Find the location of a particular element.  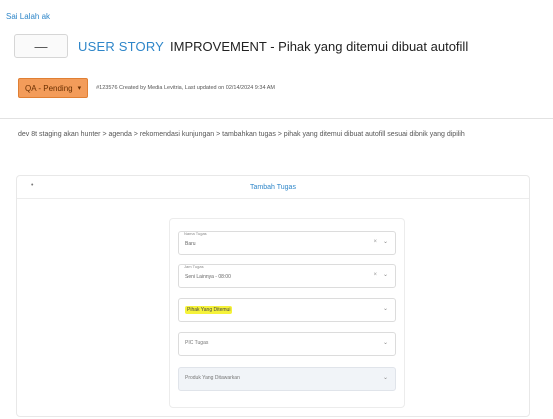

back-icon: — is located at coordinates (41, 46).